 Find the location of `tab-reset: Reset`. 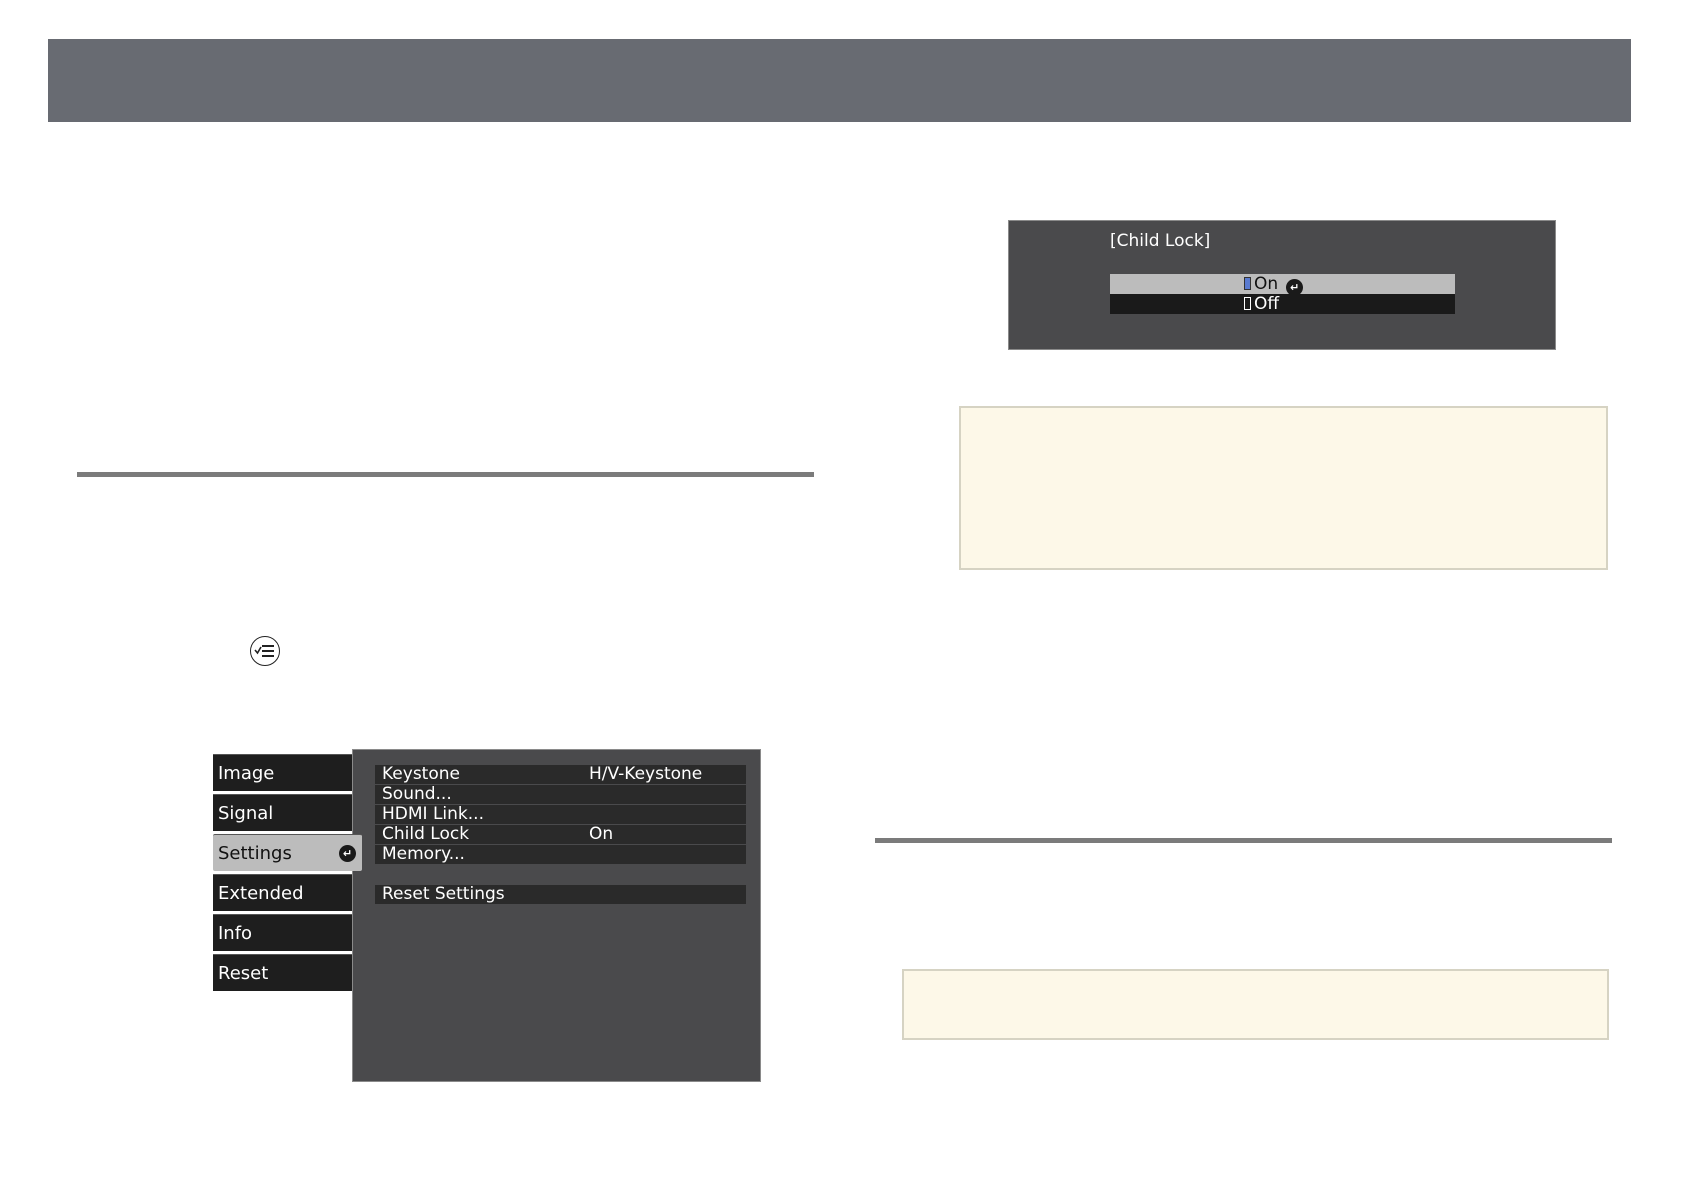

tab-reset: Reset is located at coordinates (282, 972).